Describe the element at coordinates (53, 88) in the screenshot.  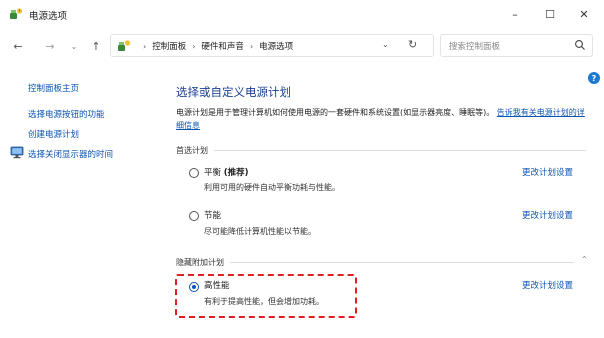
I see `control-panel-home-link: 控制面板主页` at that location.